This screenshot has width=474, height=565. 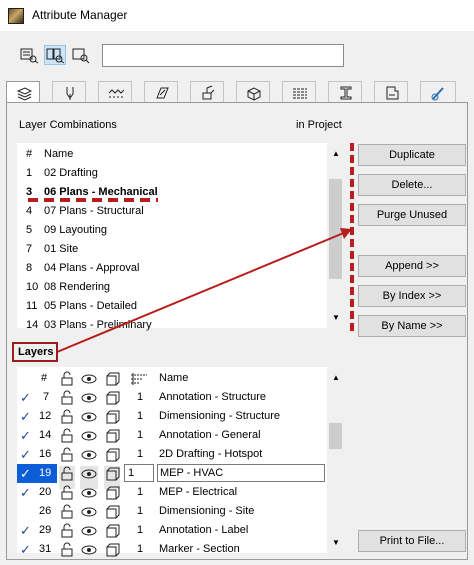 I want to click on lock-icon, so click(x=67, y=553).